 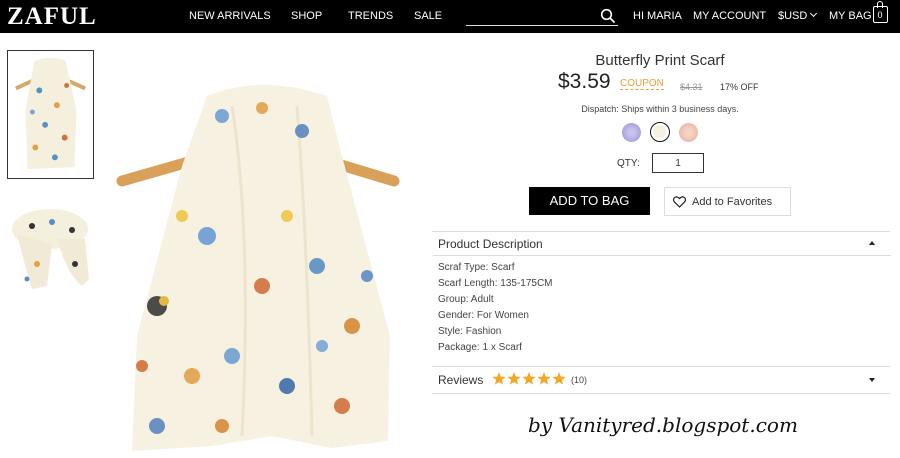 What do you see at coordinates (732, 202) in the screenshot?
I see `add-to-favorites-label: Add to Favorites` at bounding box center [732, 202].